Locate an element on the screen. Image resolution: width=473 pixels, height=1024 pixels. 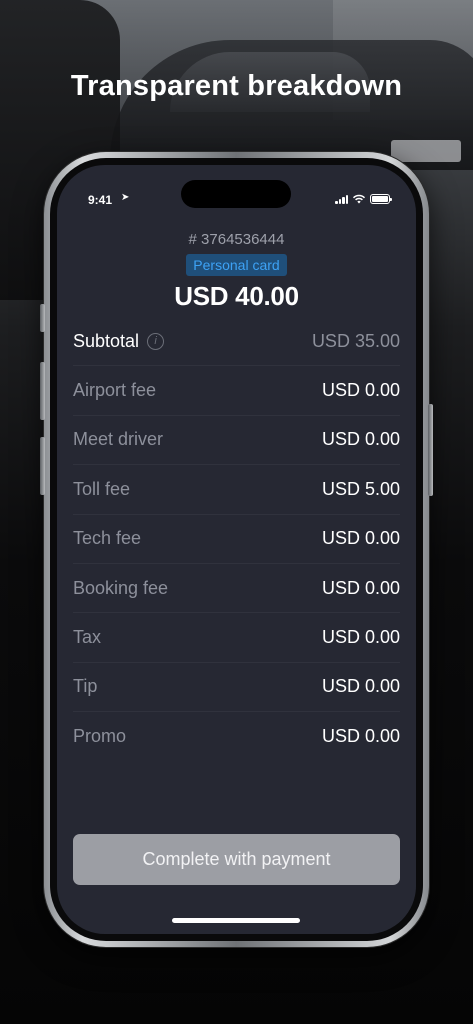
breakdown-label: Toll fee is located at coordinates (102, 488).